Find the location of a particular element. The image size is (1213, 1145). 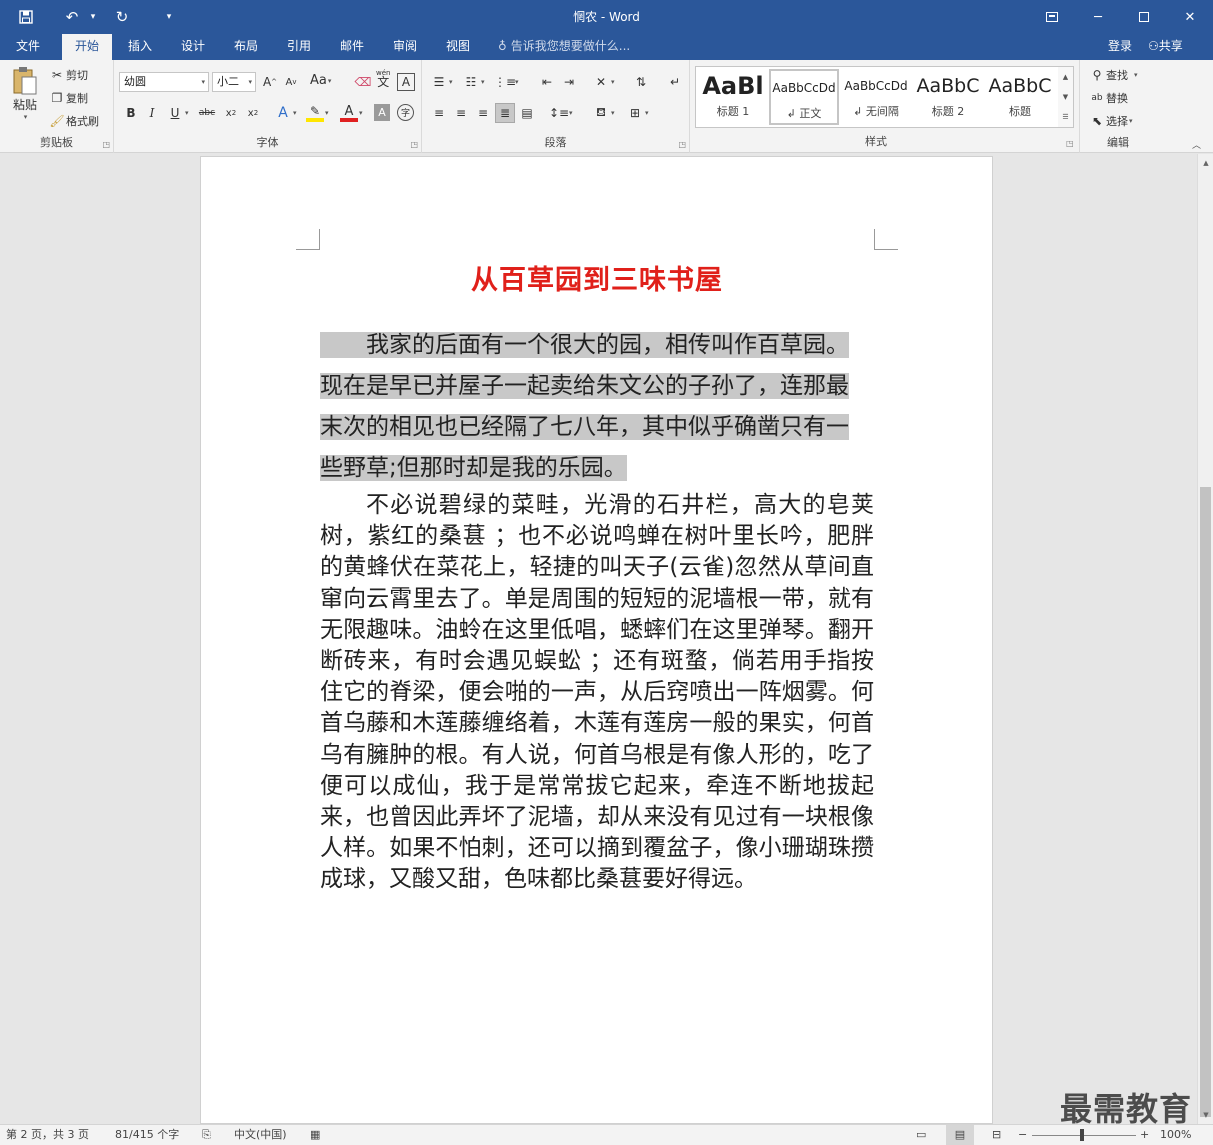

line-spacing-button: ↕≡ ▾ is located at coordinates (561, 113).